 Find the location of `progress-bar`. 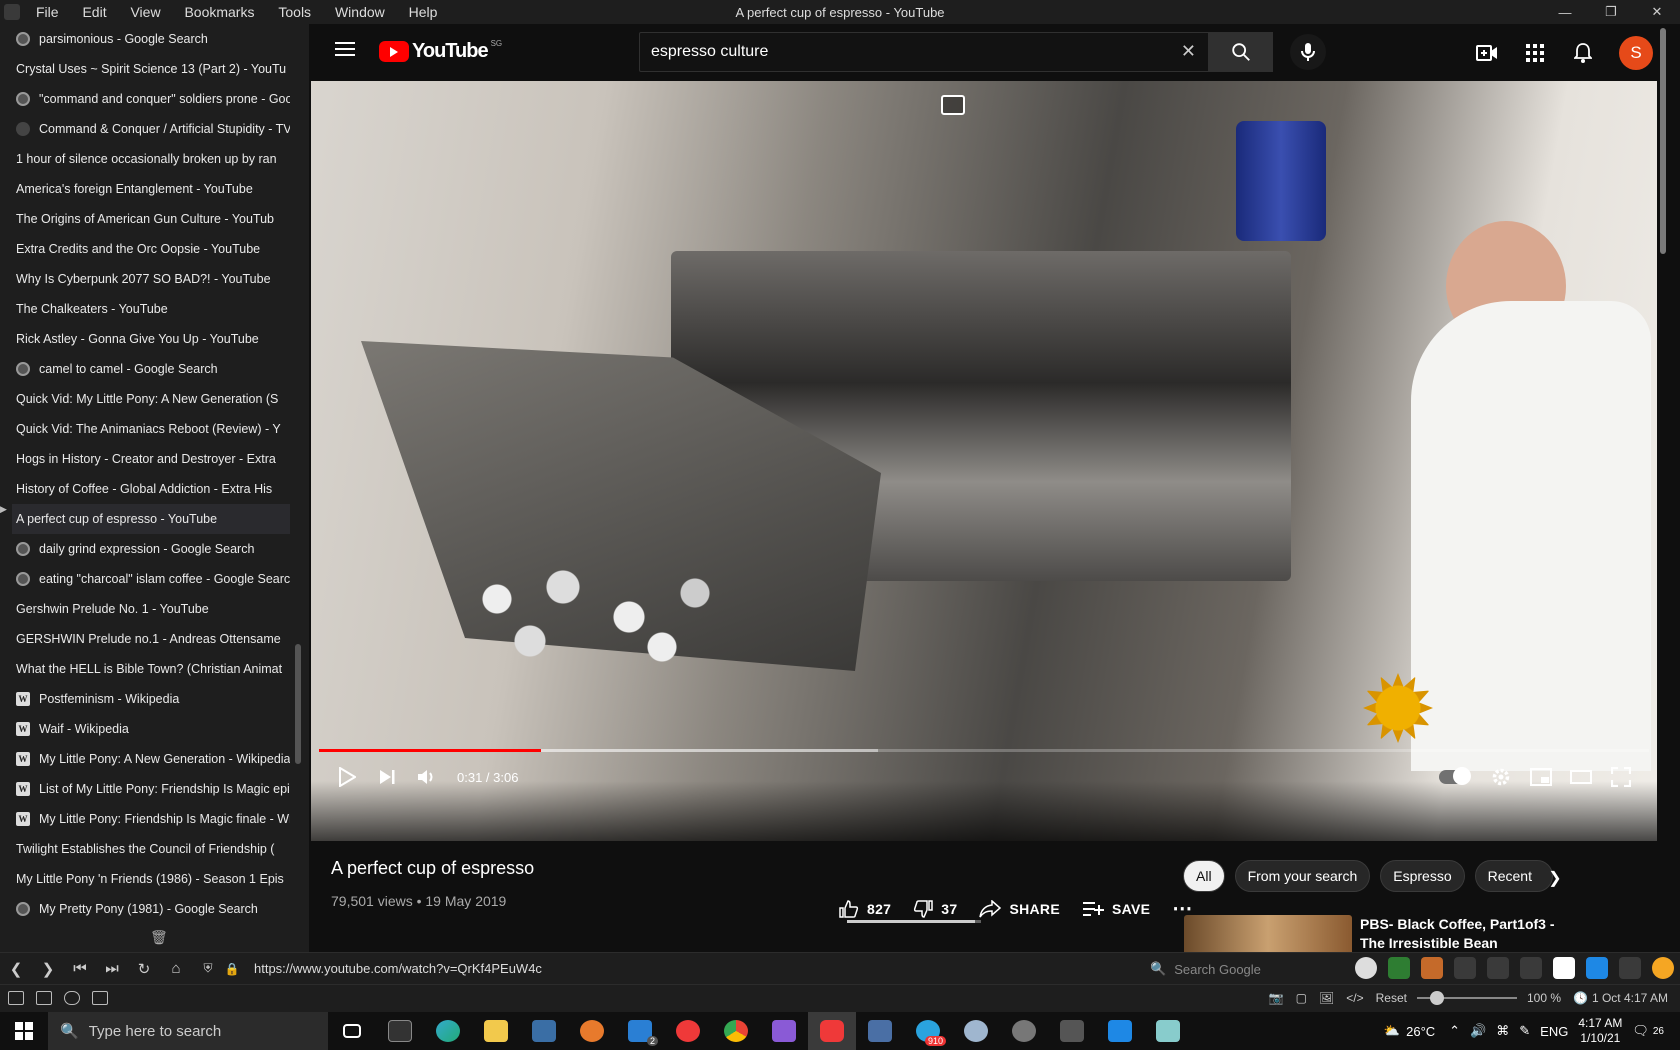

progress-bar is located at coordinates (984, 750).